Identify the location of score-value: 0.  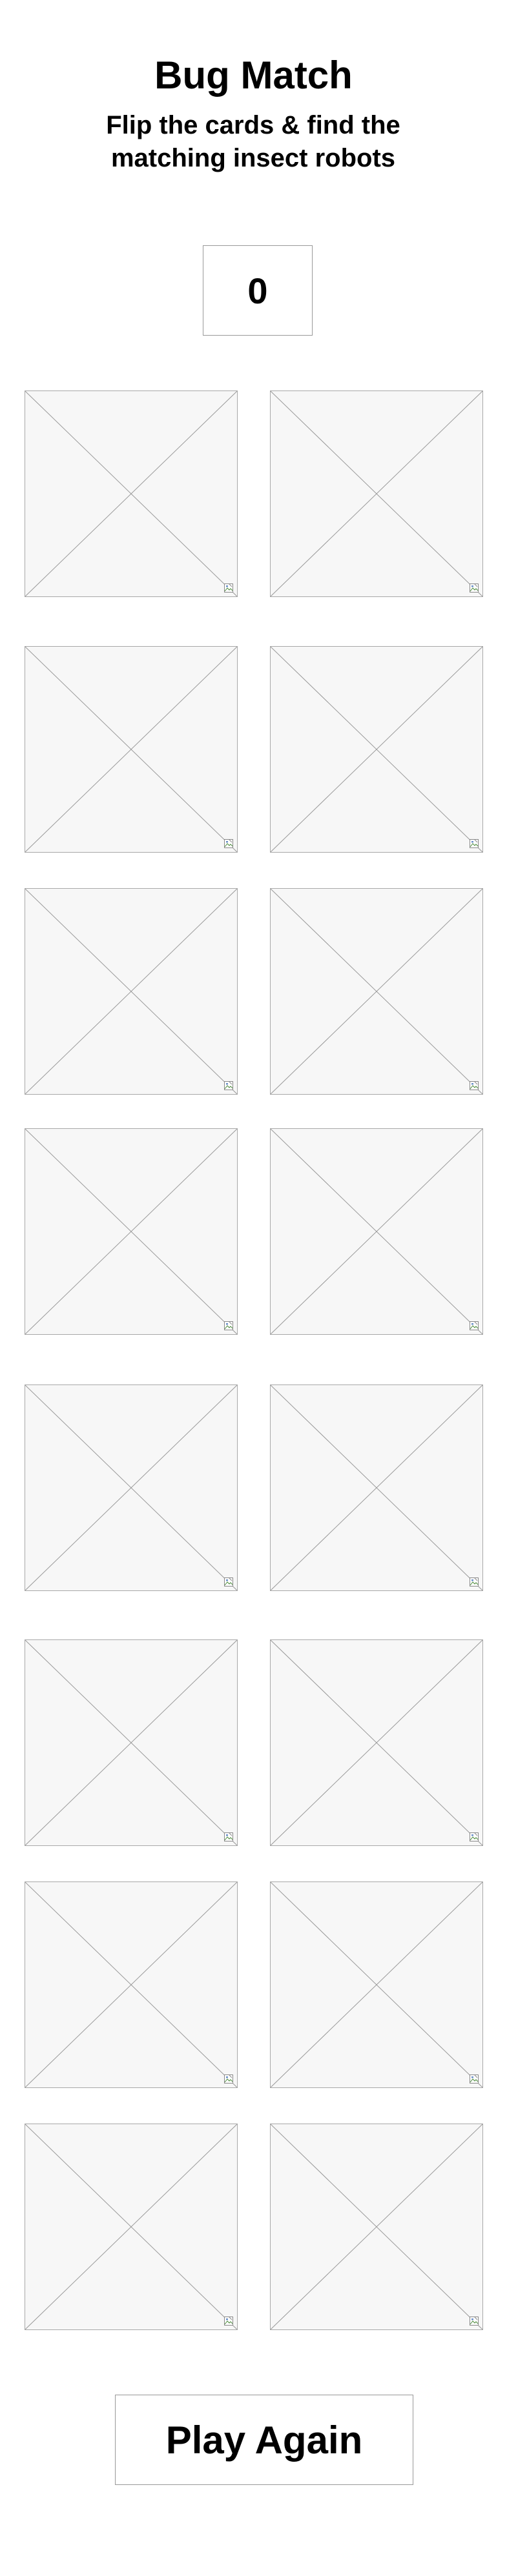
(257, 290).